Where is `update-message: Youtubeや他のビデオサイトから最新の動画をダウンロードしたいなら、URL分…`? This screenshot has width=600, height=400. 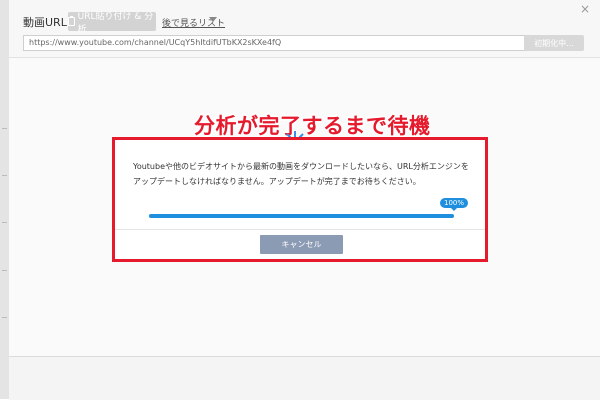 update-message: Youtubeや他のビデオサイトから最新の動画をダウンロードしたいなら、URL分… is located at coordinates (301, 174).